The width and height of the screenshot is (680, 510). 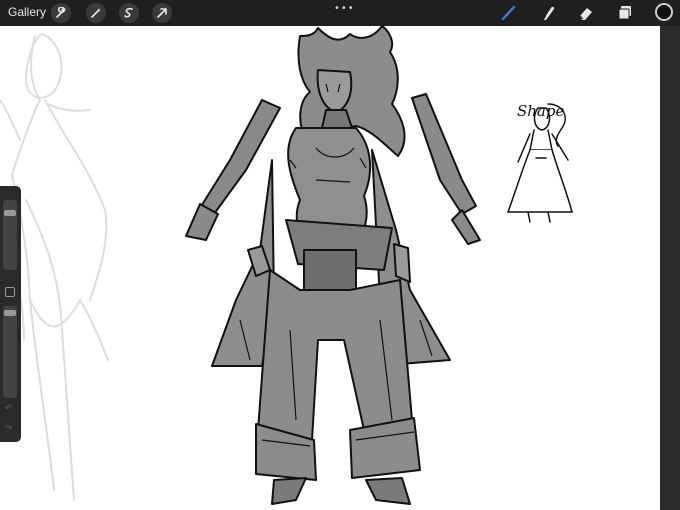 I want to click on magic-wand-icon, so click(x=96, y=13).